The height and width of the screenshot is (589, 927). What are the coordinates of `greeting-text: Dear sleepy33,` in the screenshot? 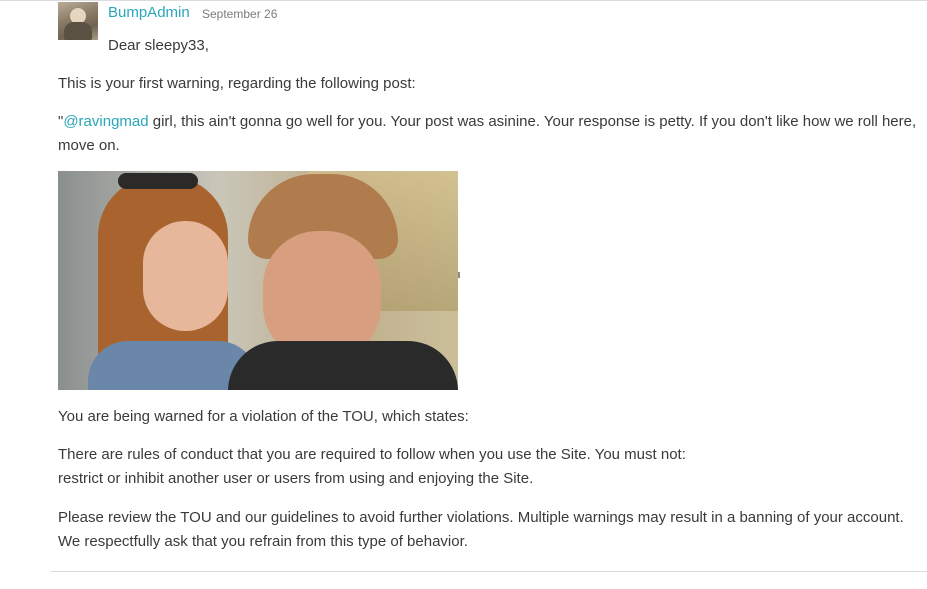 It's located at (158, 45).